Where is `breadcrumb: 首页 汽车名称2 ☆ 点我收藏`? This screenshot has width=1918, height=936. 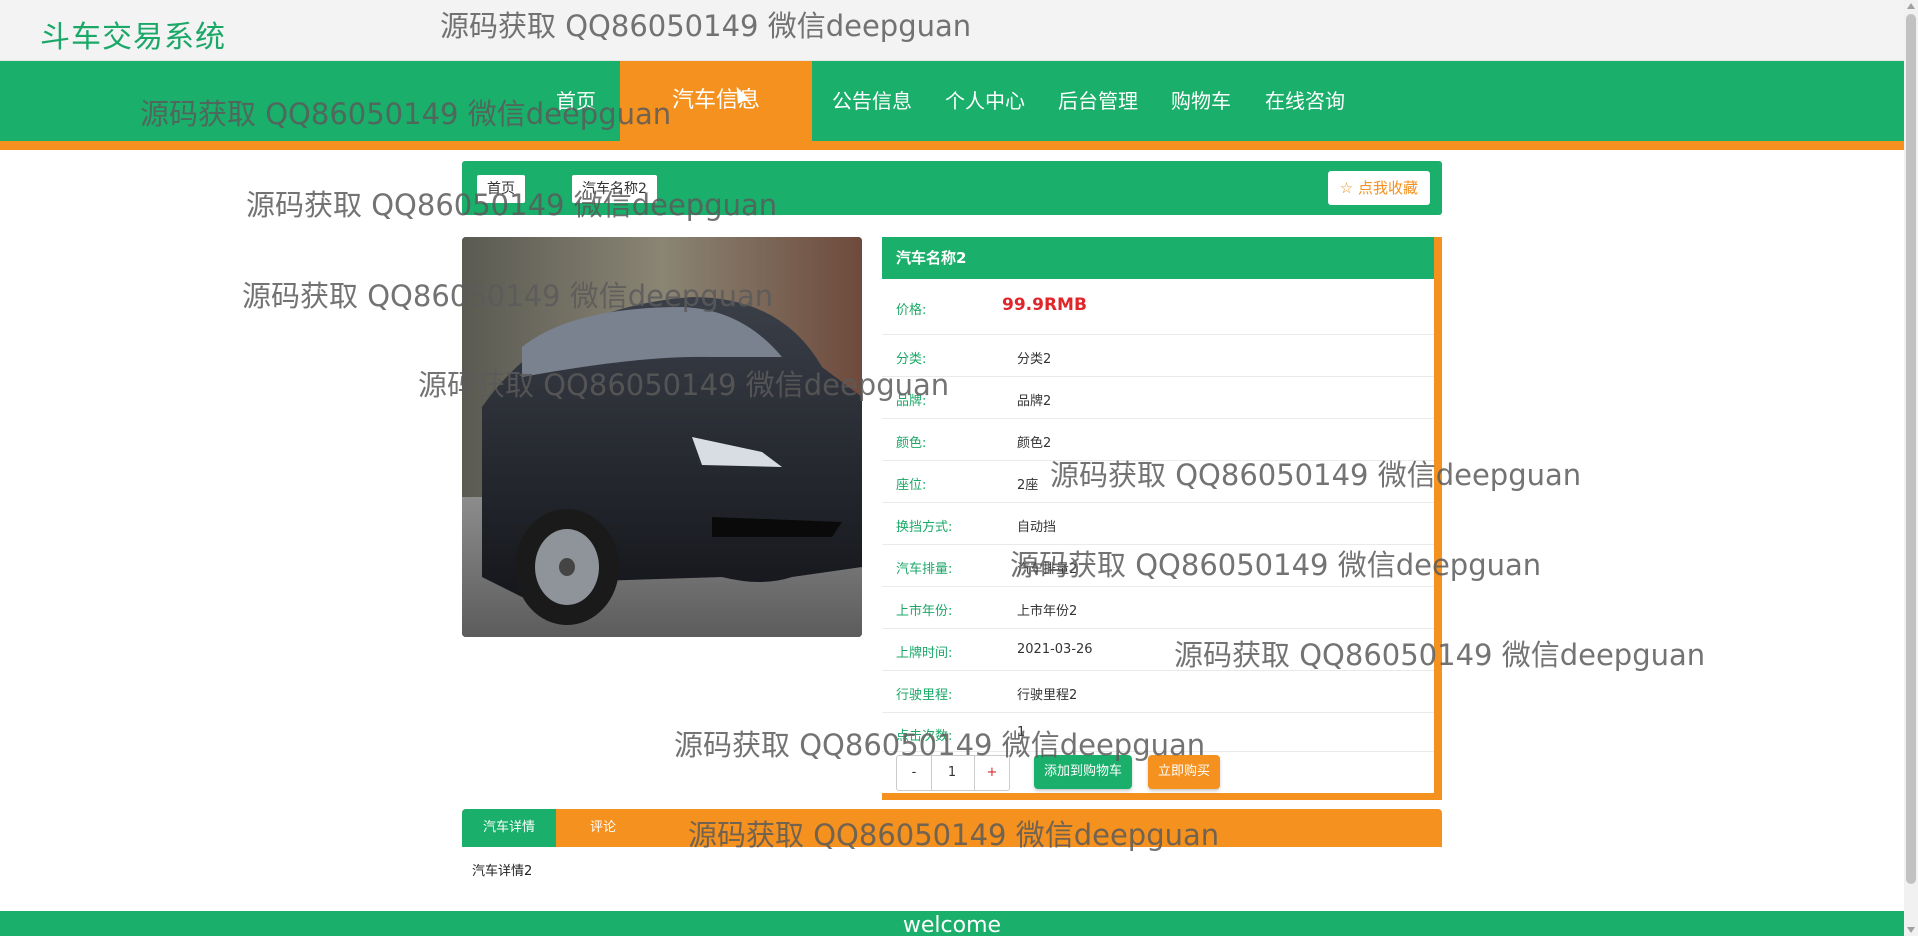
breadcrumb: 首页 汽车名称2 ☆ 点我收藏 is located at coordinates (952, 188).